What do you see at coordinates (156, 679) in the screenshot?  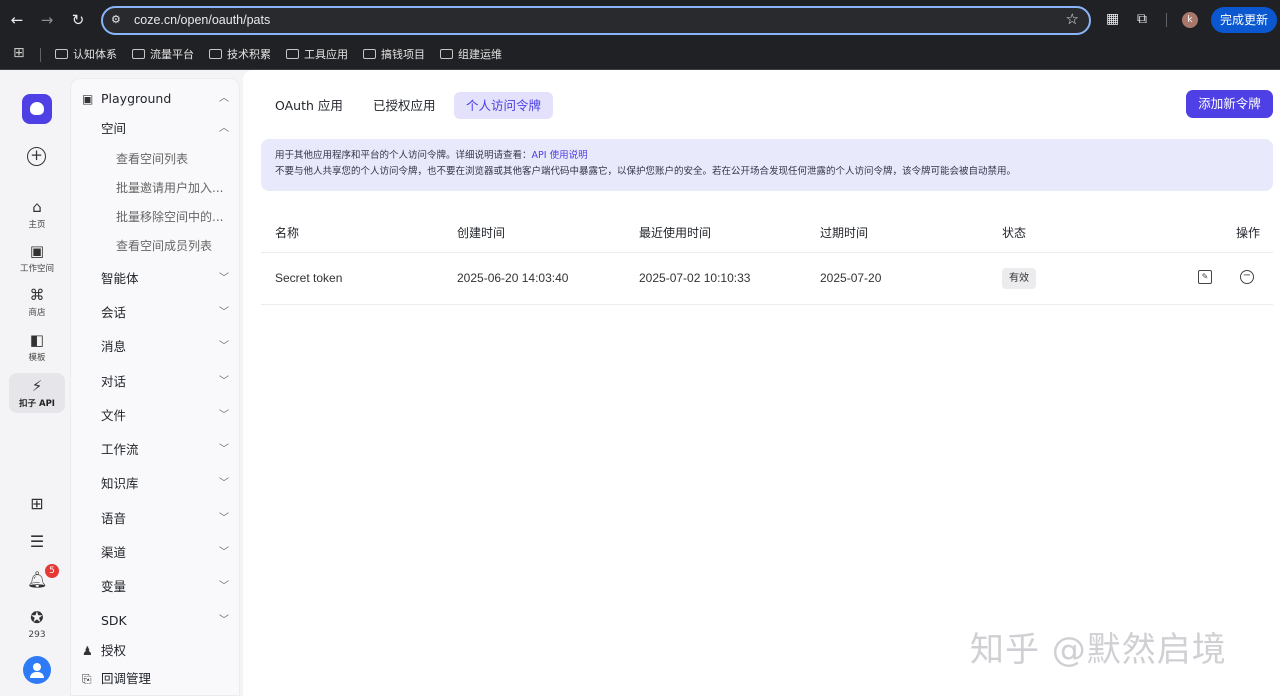 I see `tree-callback: ⎘ 回调管理` at bounding box center [156, 679].